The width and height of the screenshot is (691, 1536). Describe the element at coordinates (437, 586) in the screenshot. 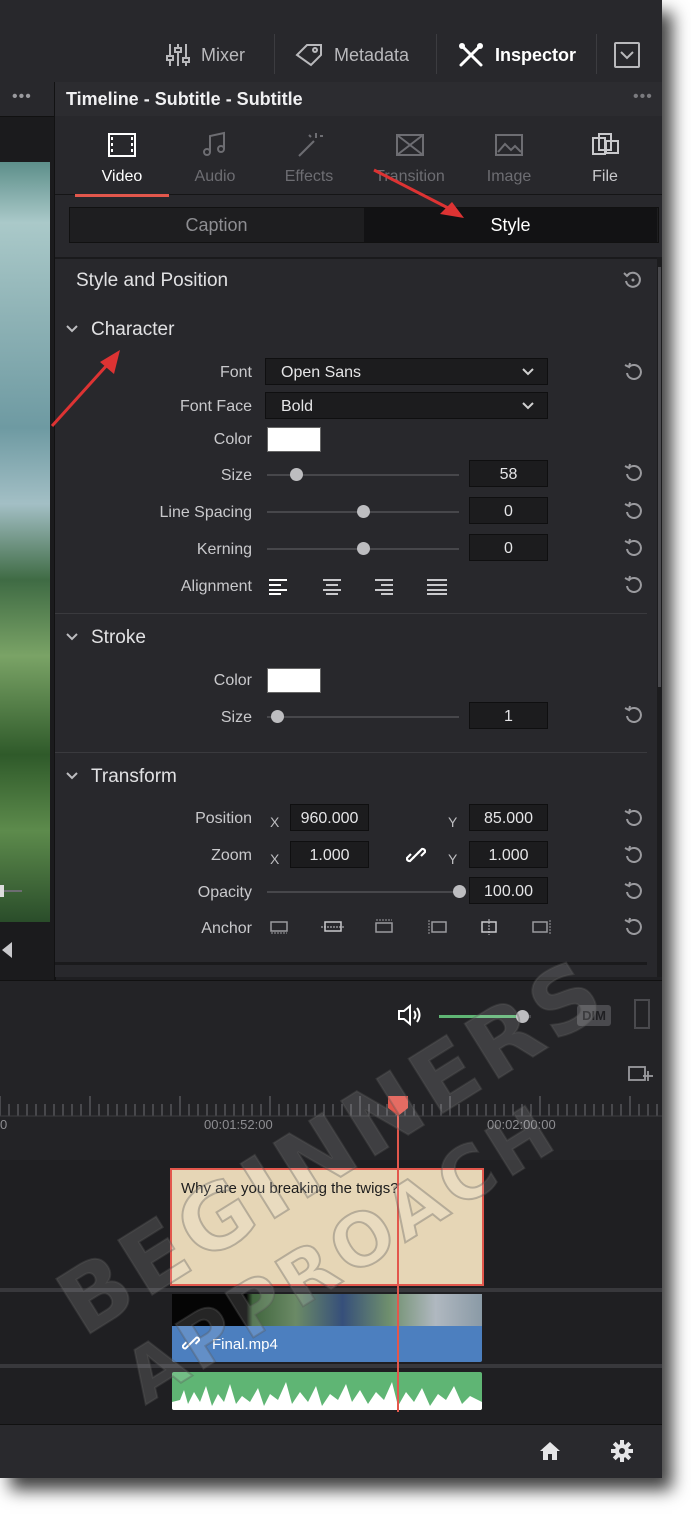

I see `align-justify-icon` at that location.